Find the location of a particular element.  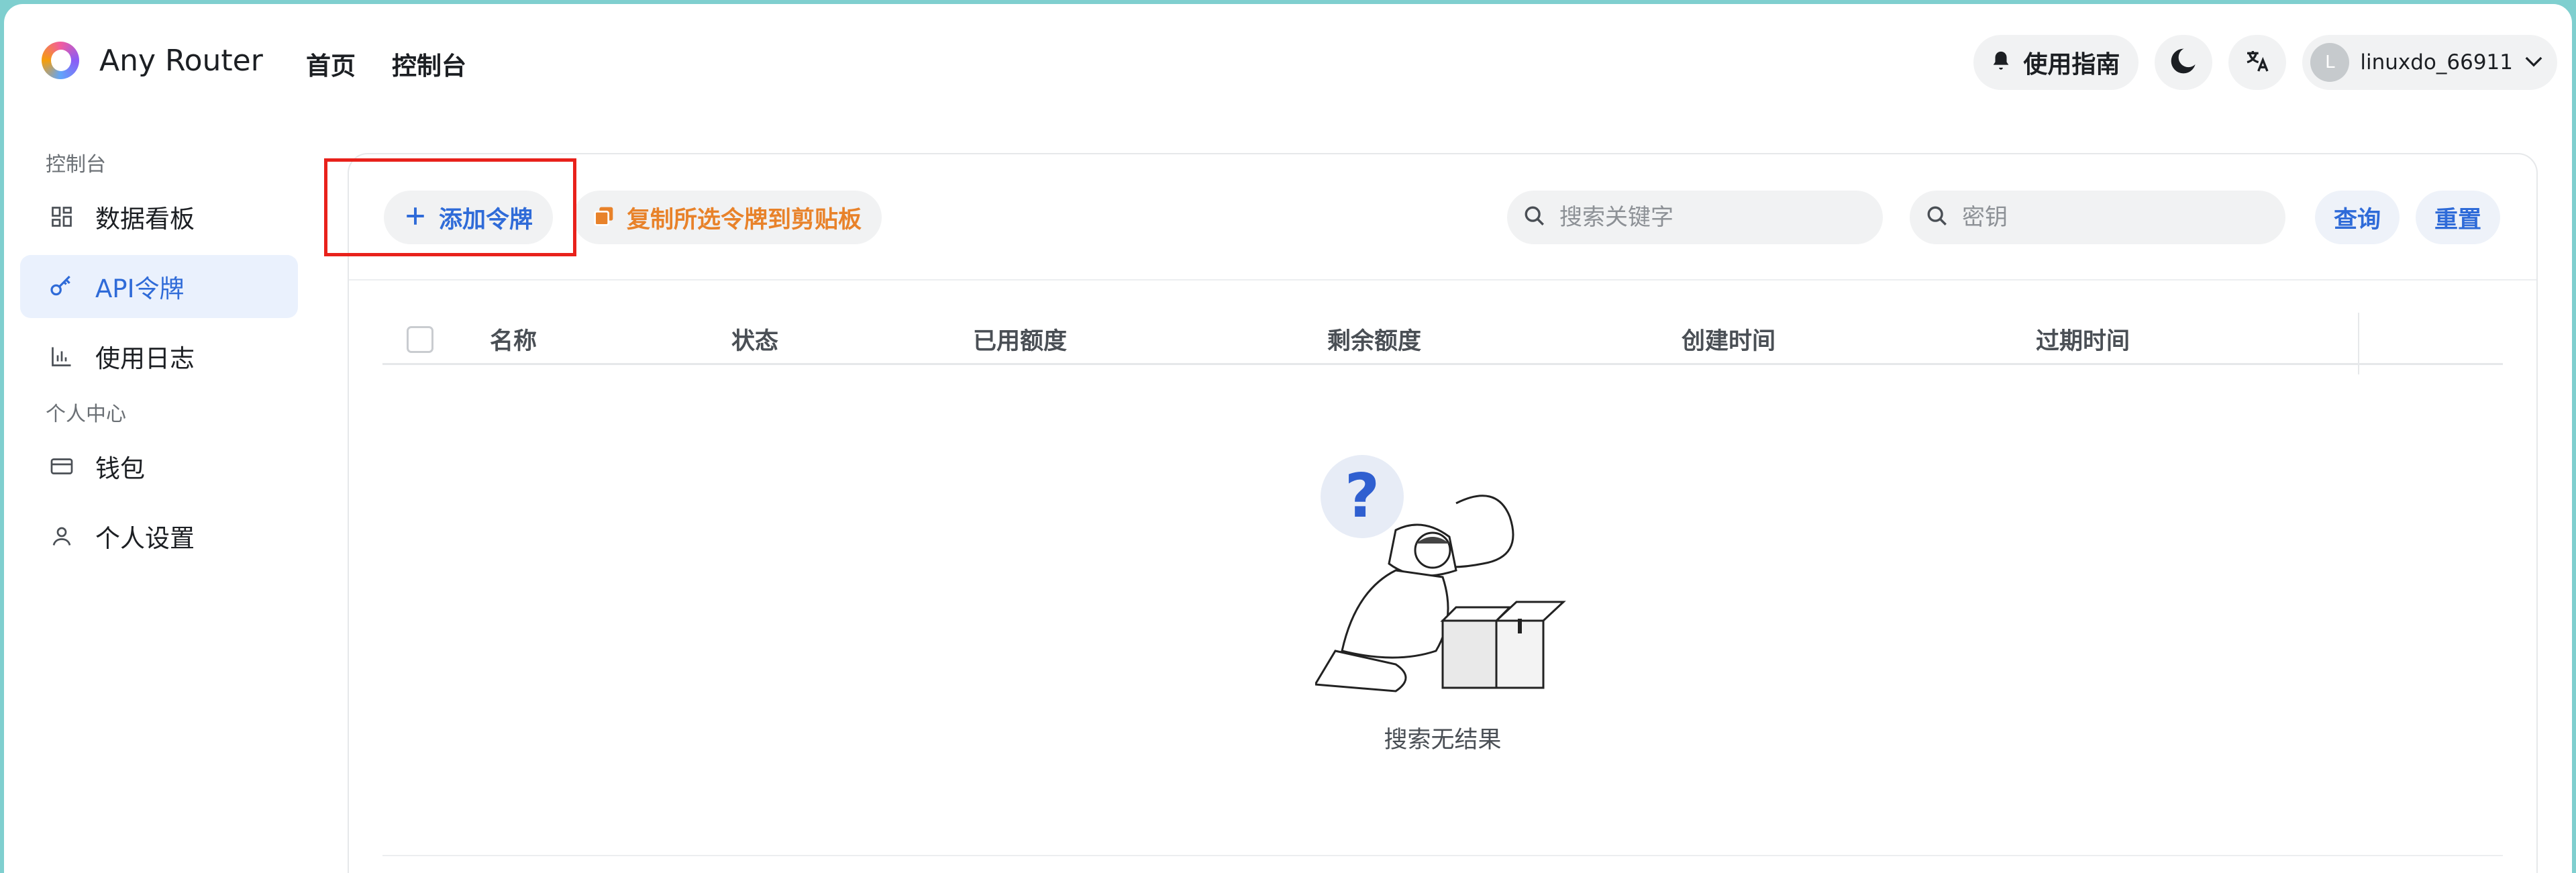

bell-icon is located at coordinates (2001, 62).